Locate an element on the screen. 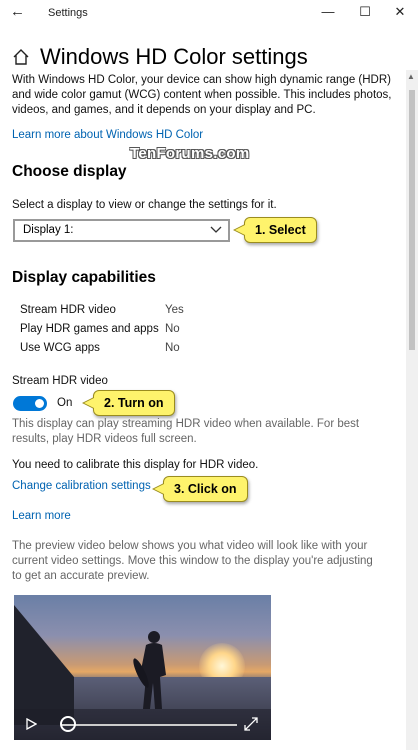  callout-turn-on: 2. Turn on is located at coordinates (128, 403).